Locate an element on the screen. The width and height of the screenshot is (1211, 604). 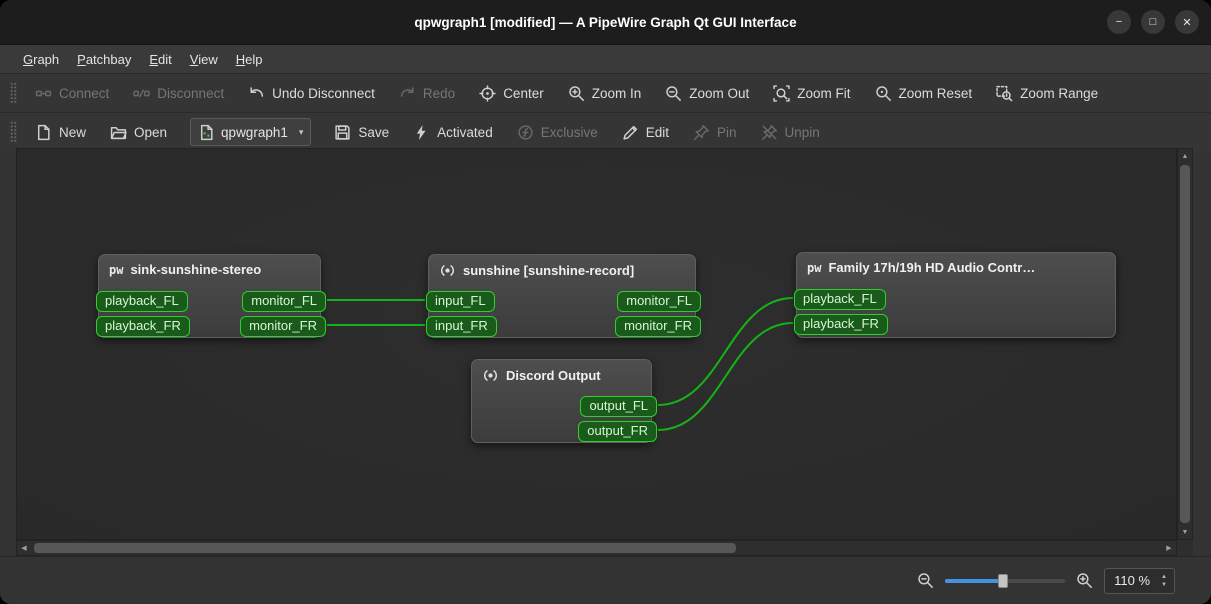
connection-wire is located at coordinates (725, 376).